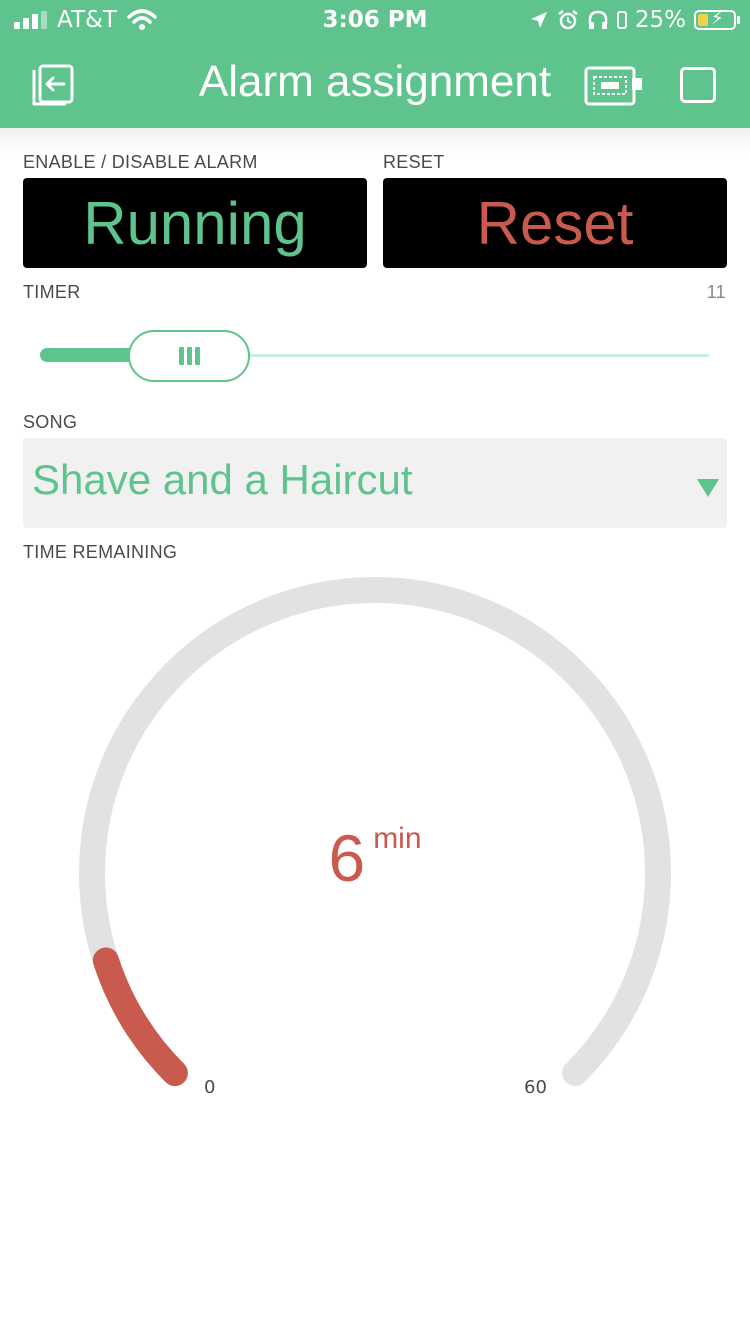  I want to click on enable-alarm-label: ENABLE / DISABLE ALARM, so click(140, 162).